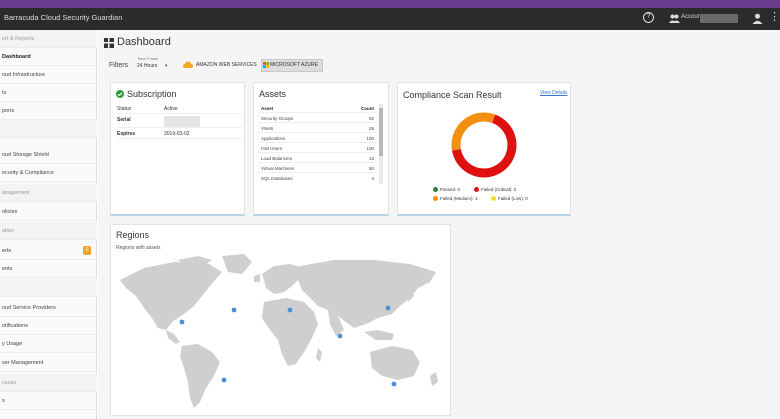 The height and width of the screenshot is (419, 780). What do you see at coordinates (133, 235) in the screenshot?
I see `regions-title: Regions` at bounding box center [133, 235].